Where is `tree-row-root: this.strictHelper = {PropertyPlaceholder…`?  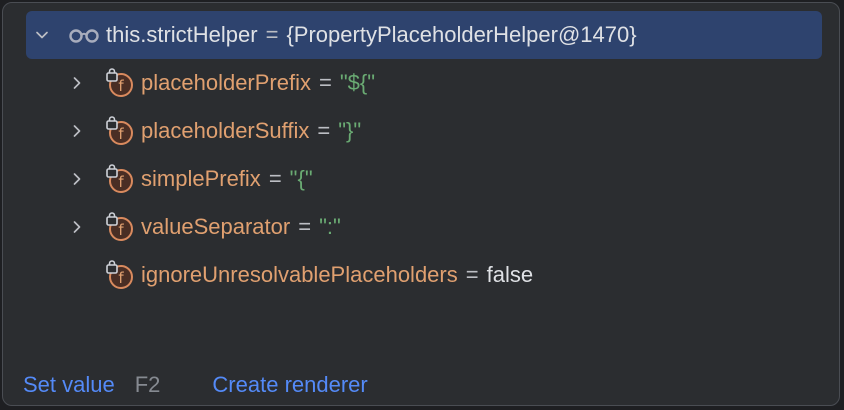
tree-row-root: this.strictHelper = {PropertyPlaceholder… is located at coordinates (424, 35).